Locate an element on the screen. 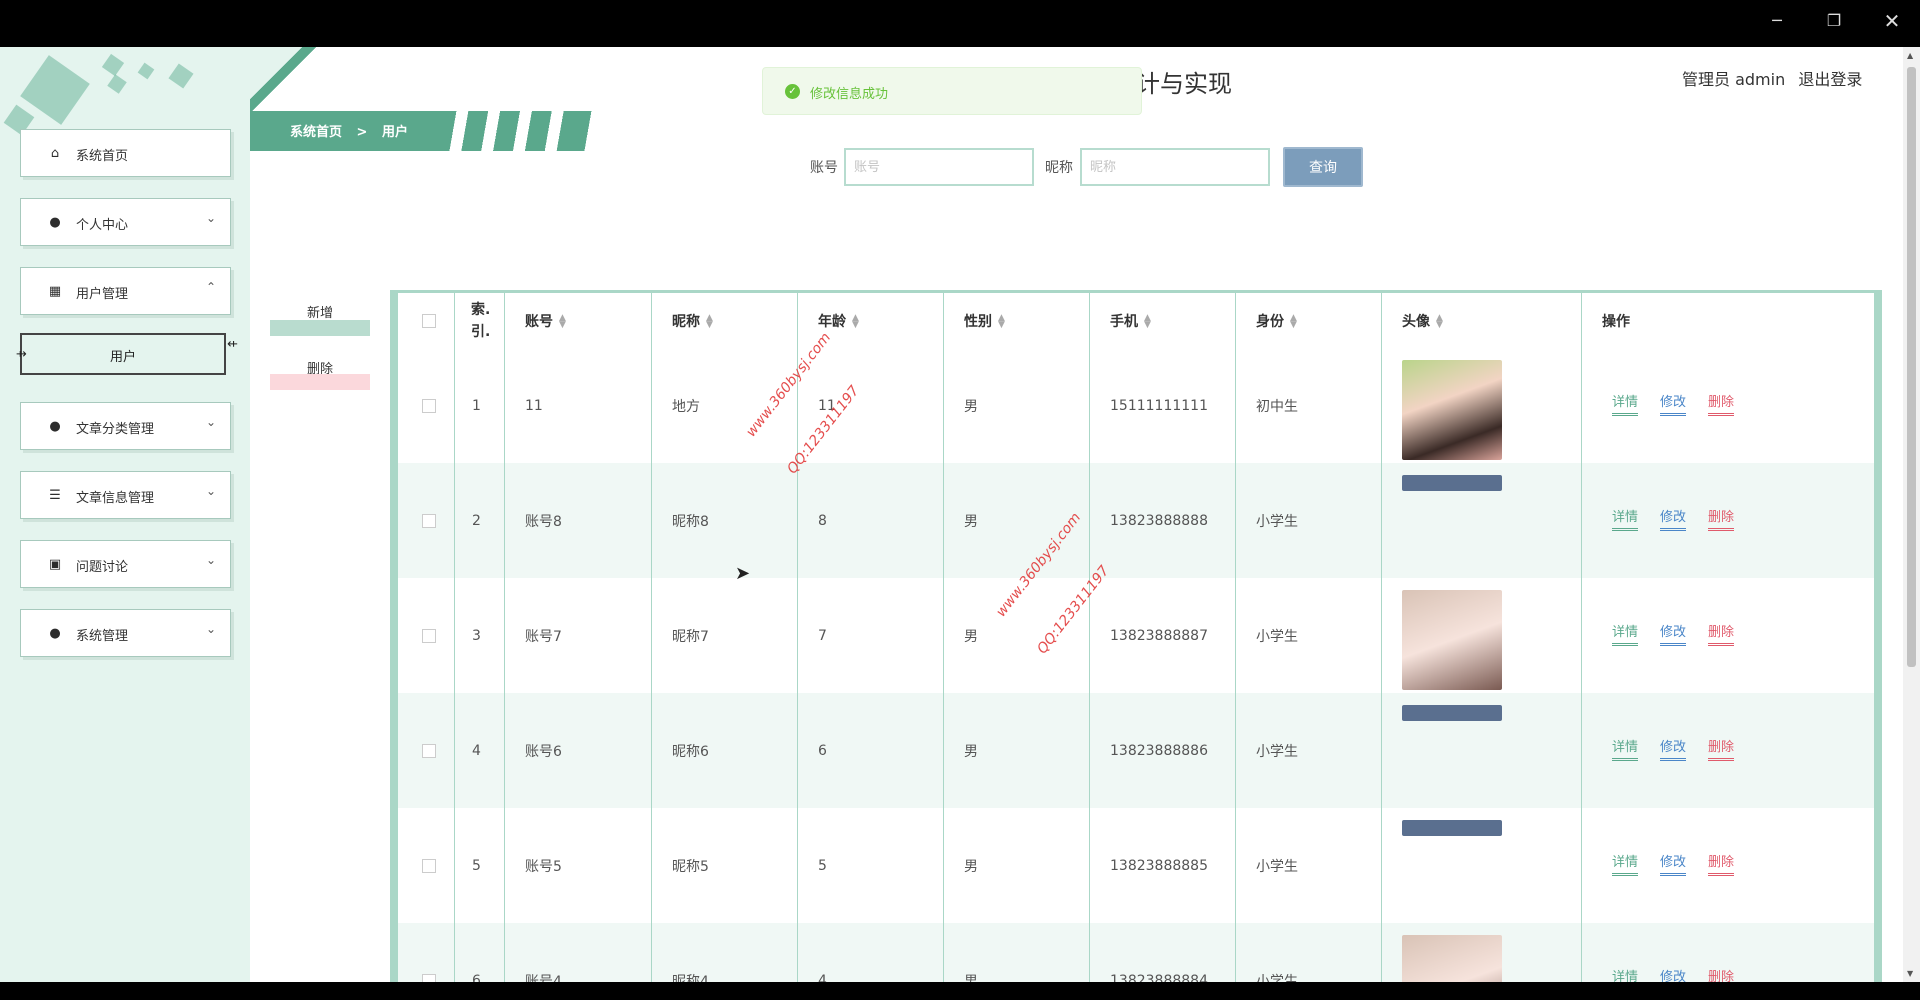 The width and height of the screenshot is (1920, 1000). account-search-input is located at coordinates (939, 167).